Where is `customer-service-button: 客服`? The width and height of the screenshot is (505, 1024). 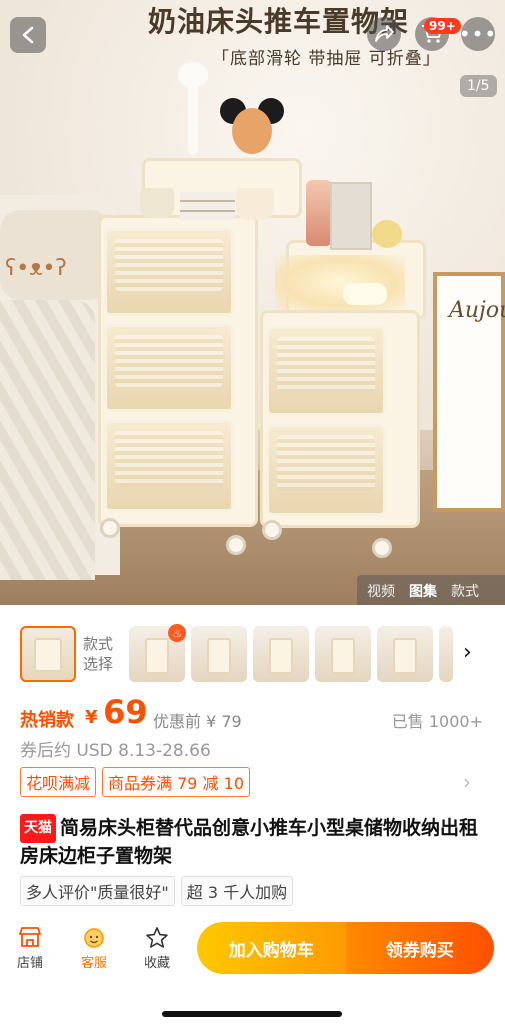 customer-service-button: 客服 is located at coordinates (94, 948).